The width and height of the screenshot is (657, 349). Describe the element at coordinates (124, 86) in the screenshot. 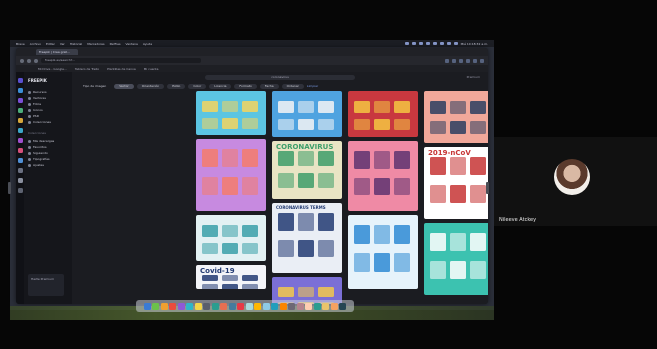

I see `filter-chip: Vector` at that location.